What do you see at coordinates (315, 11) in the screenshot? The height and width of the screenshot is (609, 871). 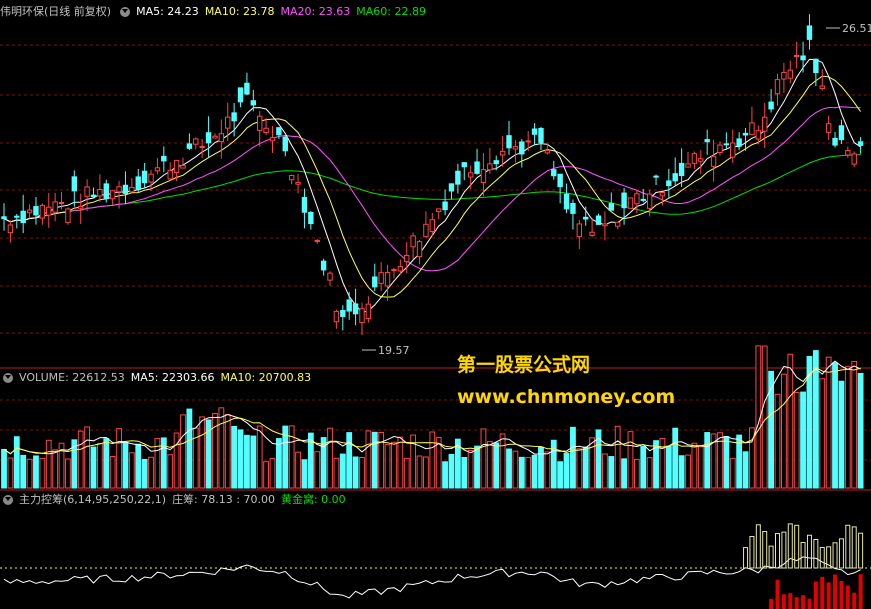 I see `ma20-value: MA20: 23.63` at bounding box center [315, 11].